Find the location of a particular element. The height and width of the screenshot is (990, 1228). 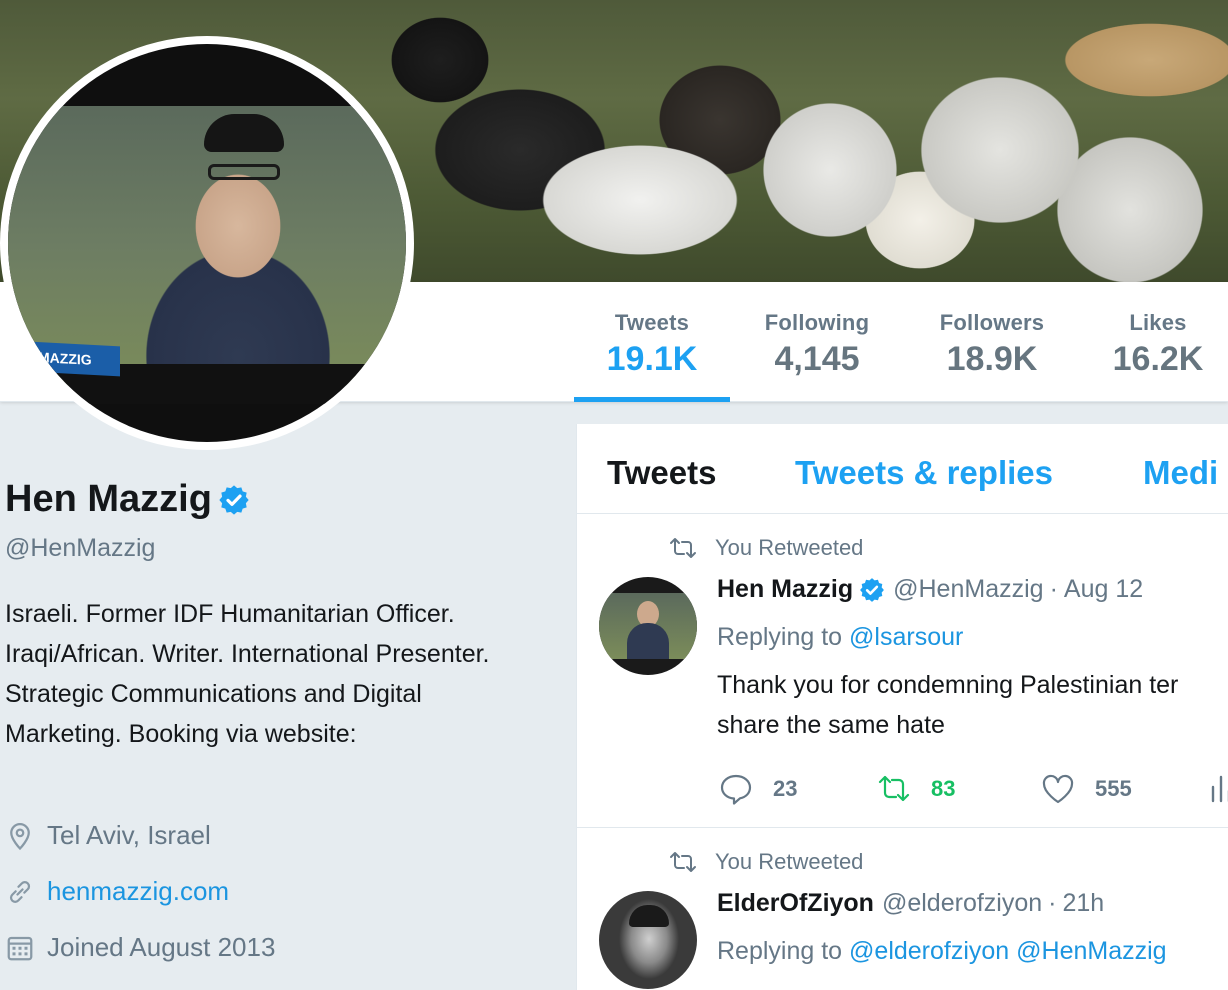

replying-to-link: @lsarsour is located at coordinates (906, 637).